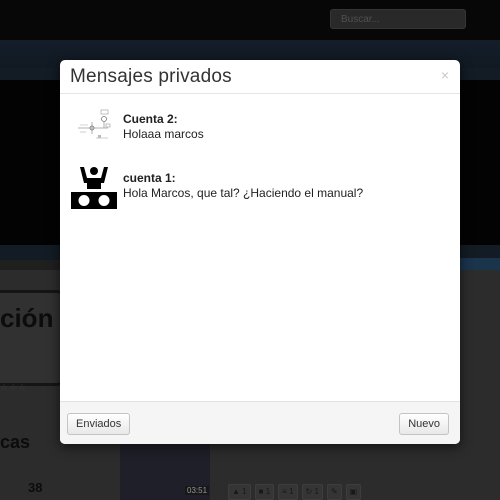 The height and width of the screenshot is (500, 500). What do you see at coordinates (151, 76) in the screenshot?
I see `modal-title: Mensajes privados` at bounding box center [151, 76].